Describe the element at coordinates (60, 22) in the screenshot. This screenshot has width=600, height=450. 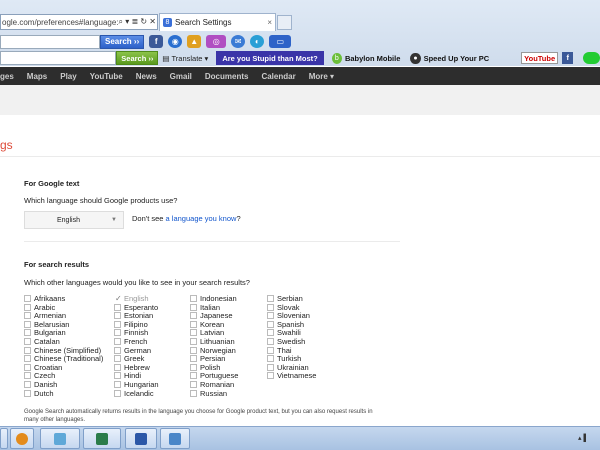
I see `address-url: ogle.com/preferences#language:` at that location.